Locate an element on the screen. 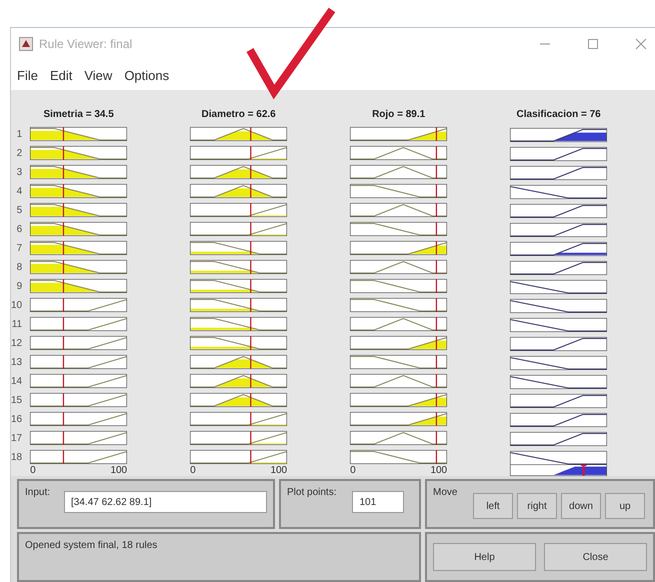 This screenshot has width=655, height=582. window-title: Rule Viewer: final is located at coordinates (85, 44).